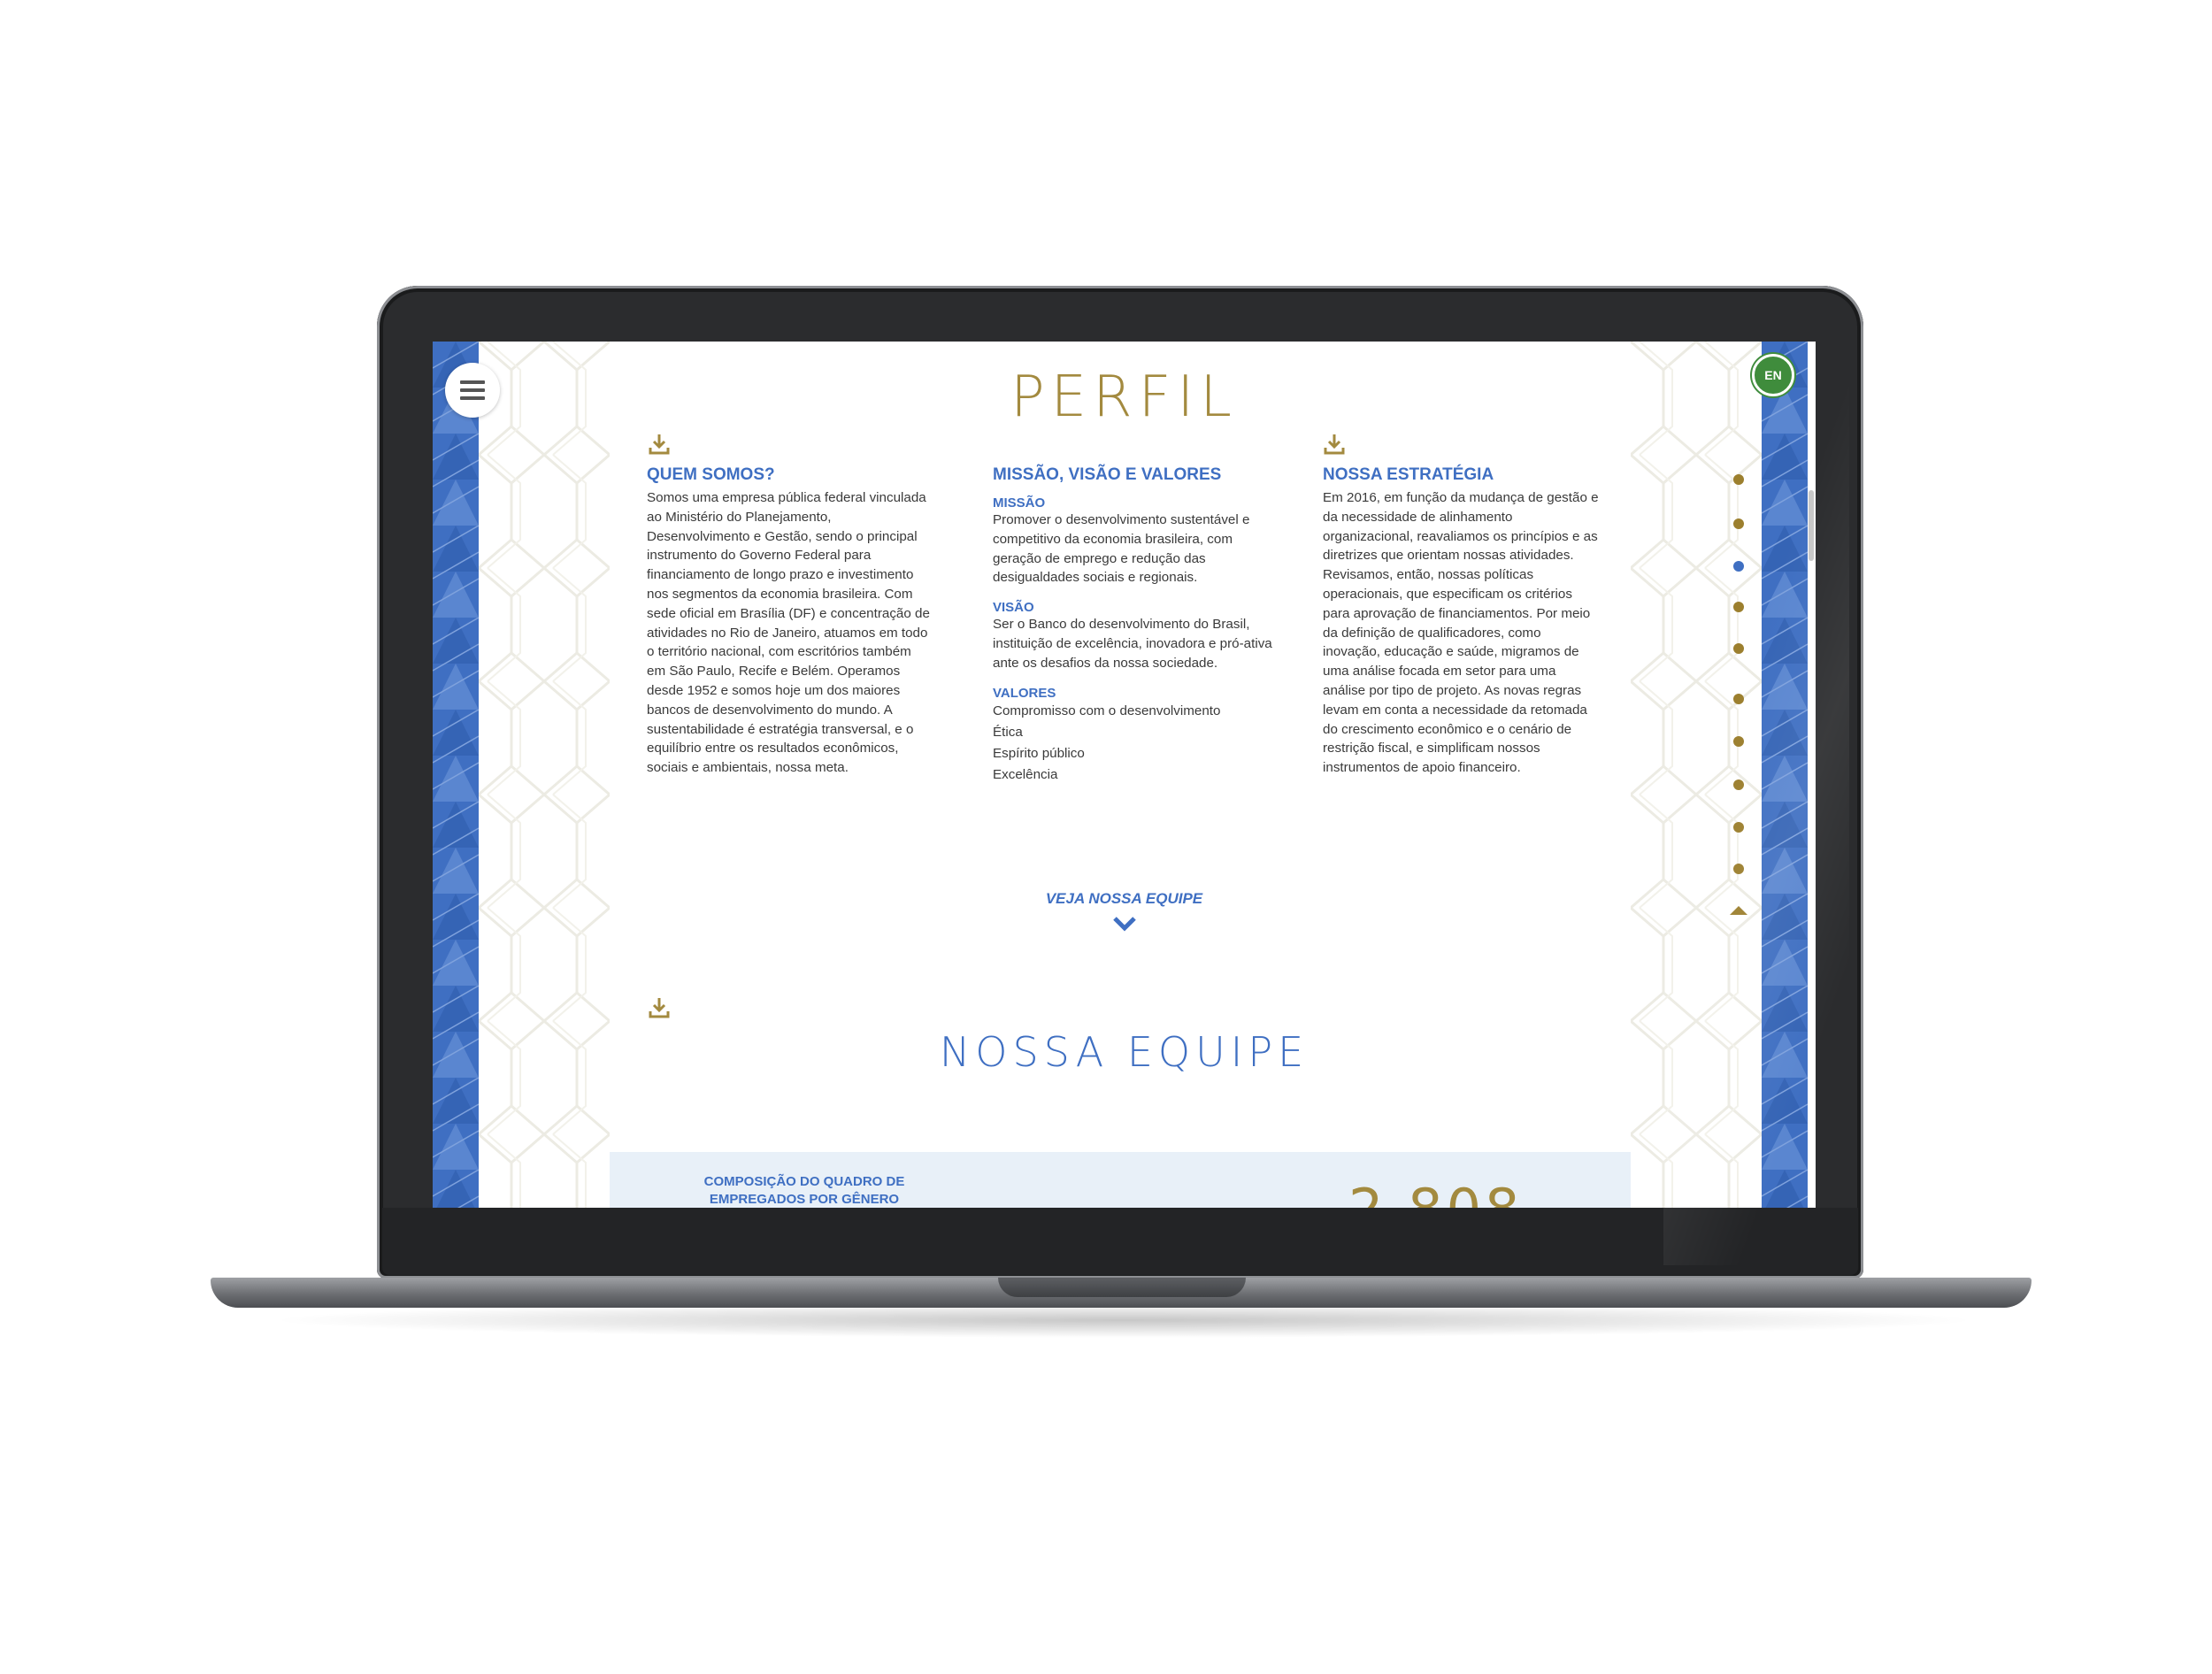 The height and width of the screenshot is (1674, 2212). I want to click on team-section-title: NOSSA EQUIPE, so click(1125, 1052).